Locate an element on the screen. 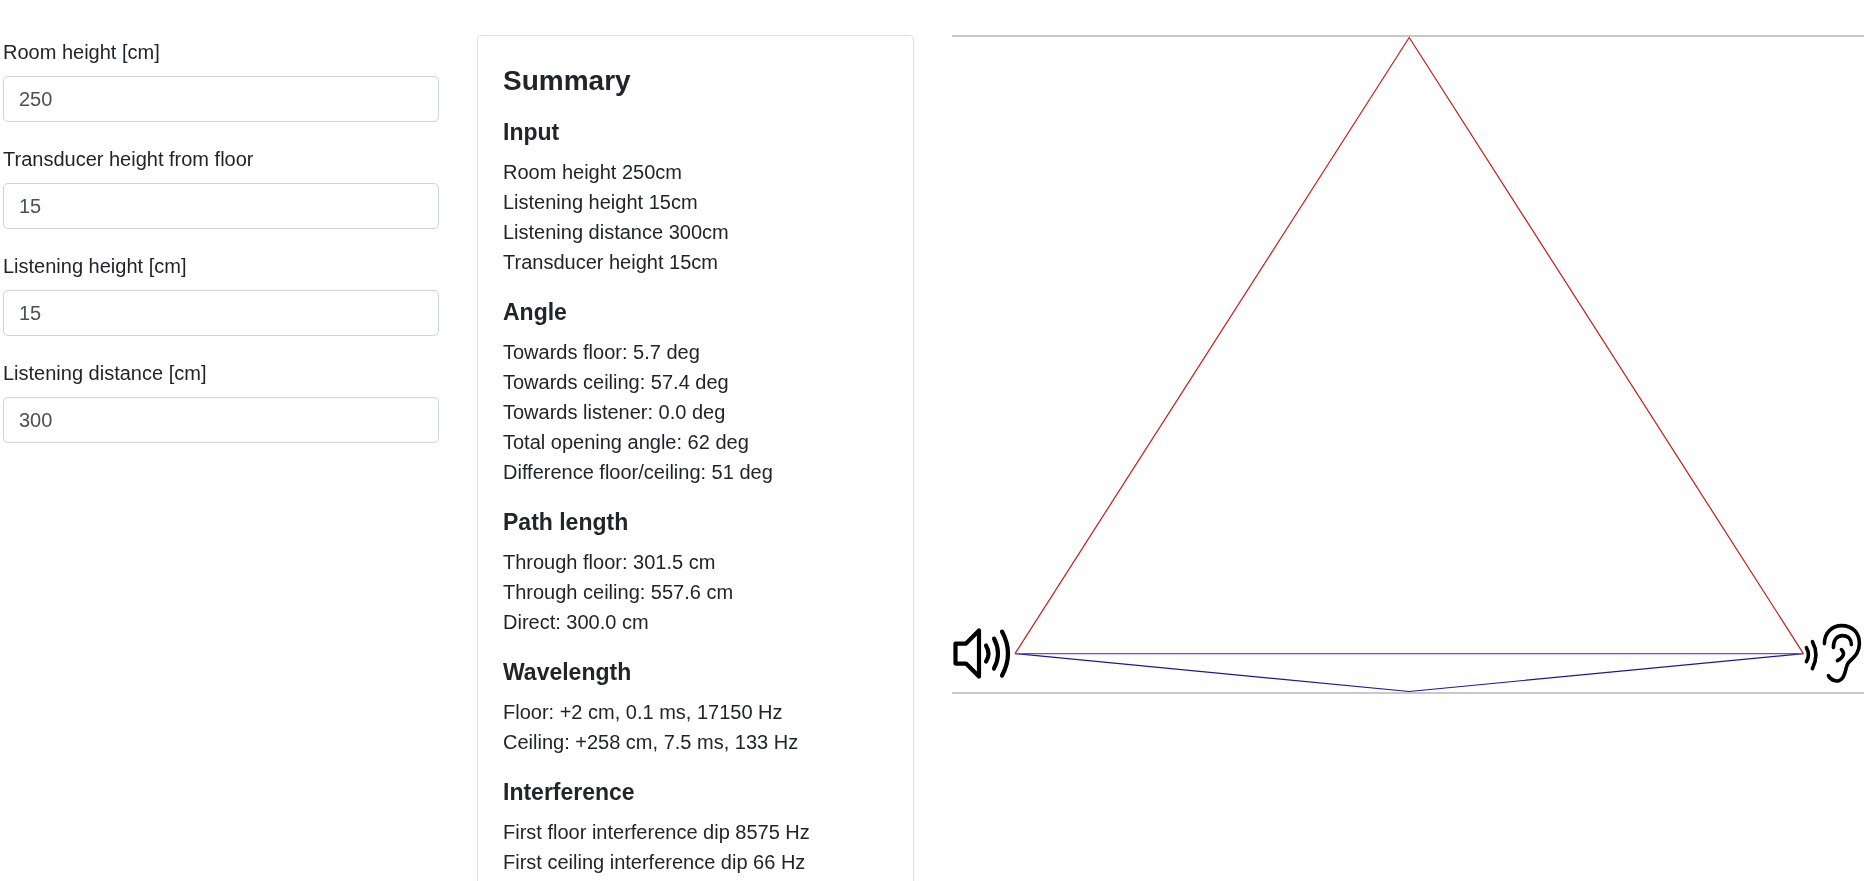 The height and width of the screenshot is (881, 1871). summary-line: First ceiling interference dip 66 Hz is located at coordinates (654, 862).